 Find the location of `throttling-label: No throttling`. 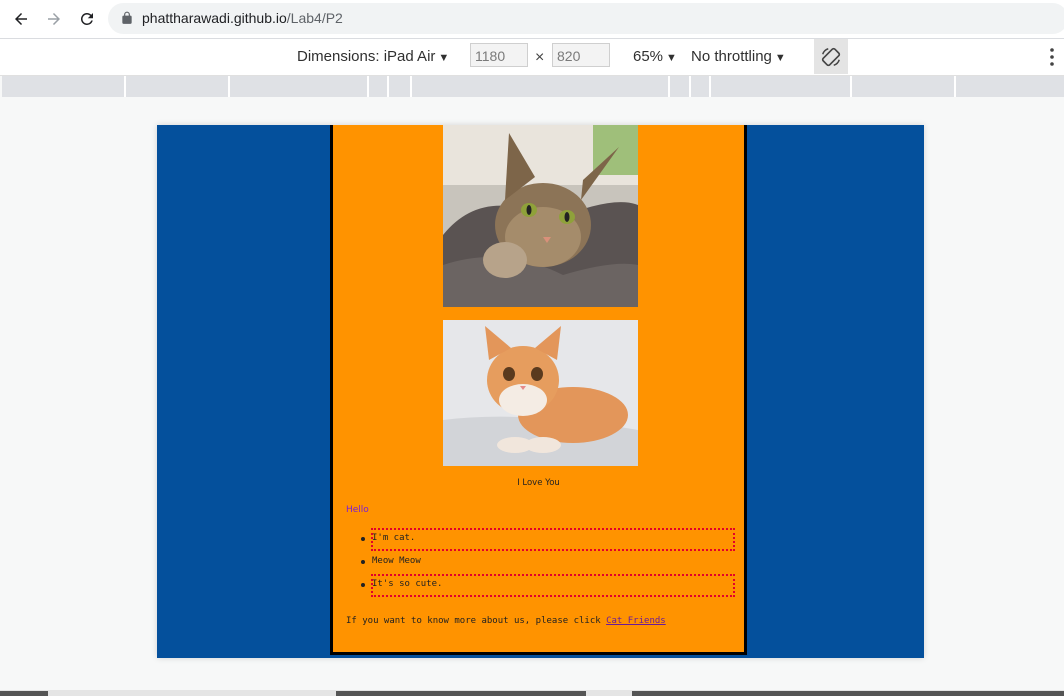

throttling-label: No throttling is located at coordinates (731, 56).